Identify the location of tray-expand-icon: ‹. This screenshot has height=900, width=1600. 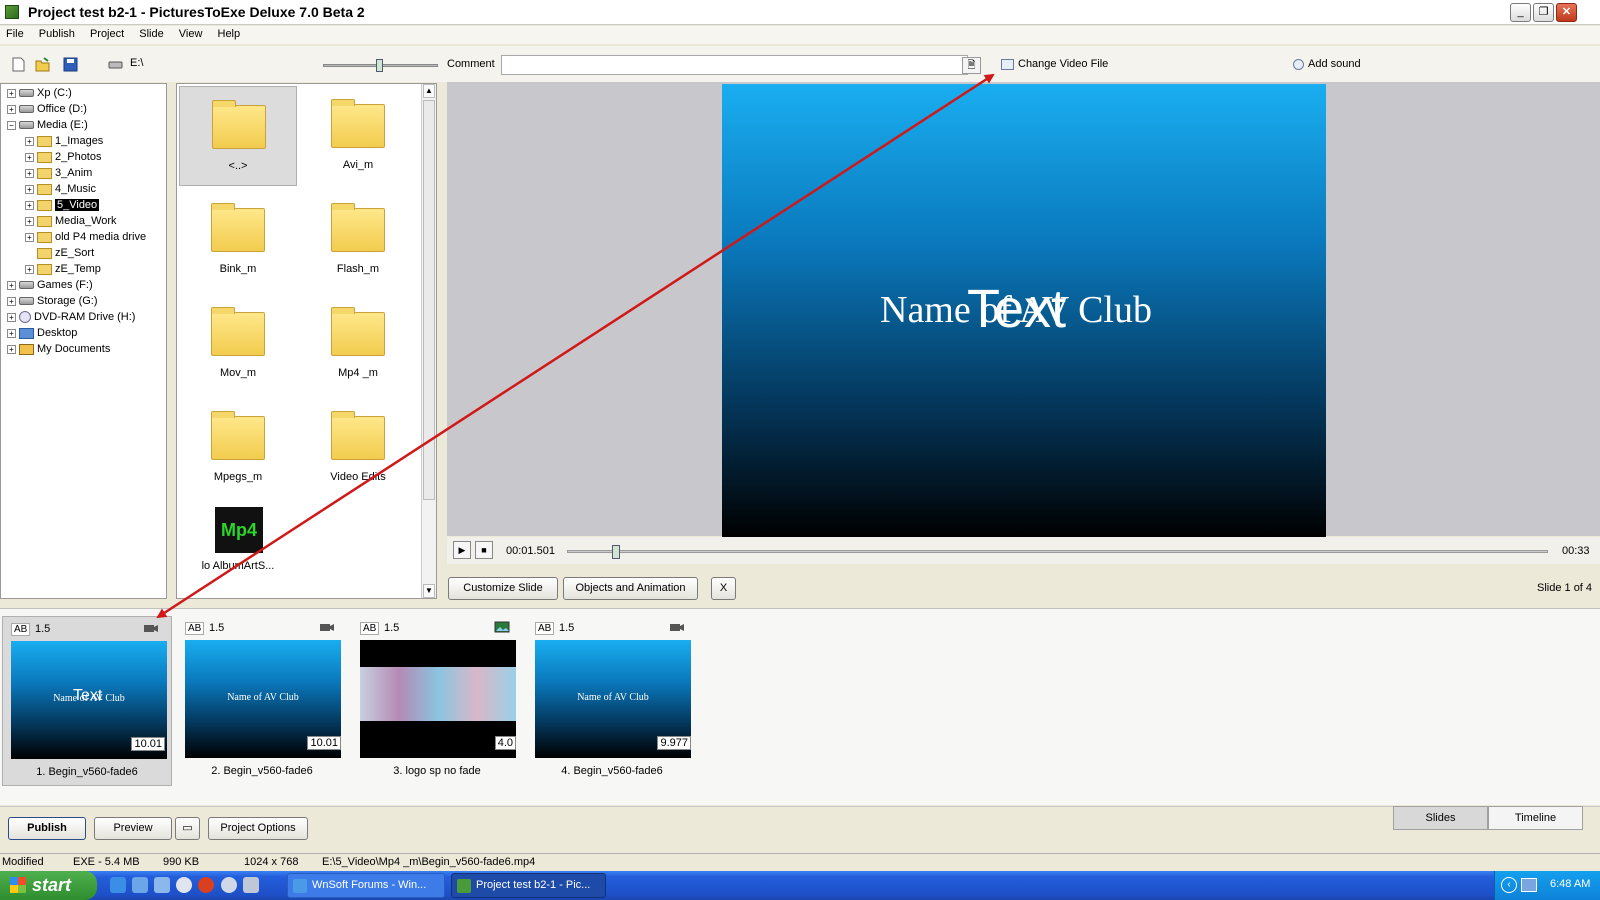
(1509, 885).